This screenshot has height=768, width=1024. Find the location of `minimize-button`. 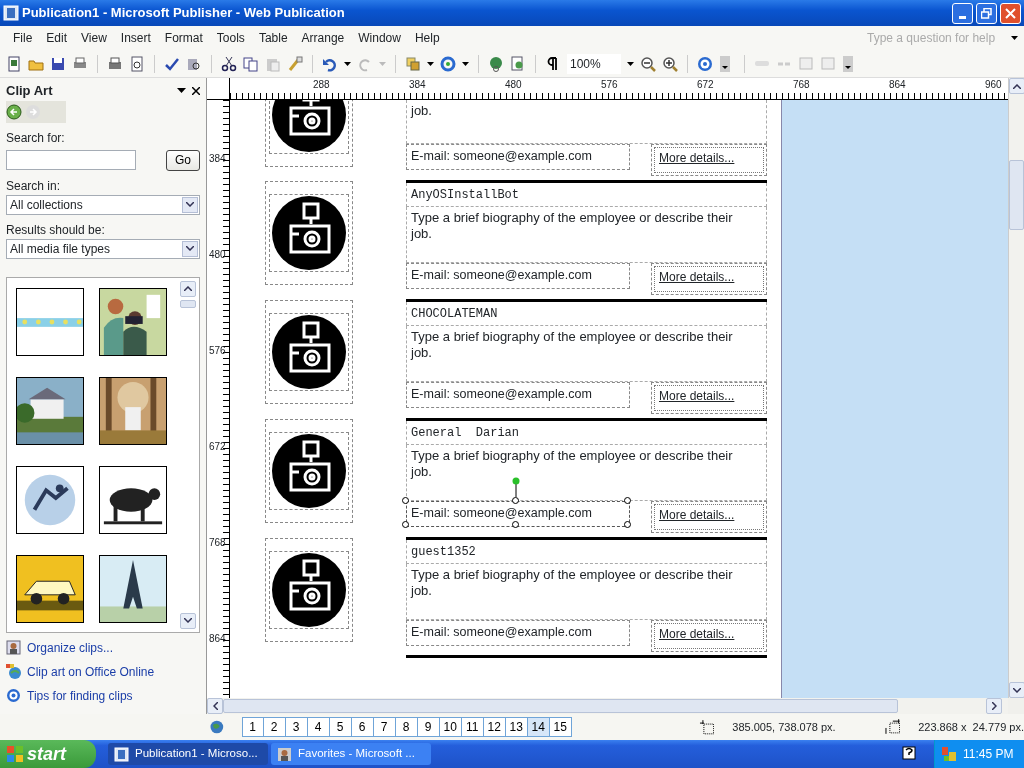

minimize-button is located at coordinates (962, 13).